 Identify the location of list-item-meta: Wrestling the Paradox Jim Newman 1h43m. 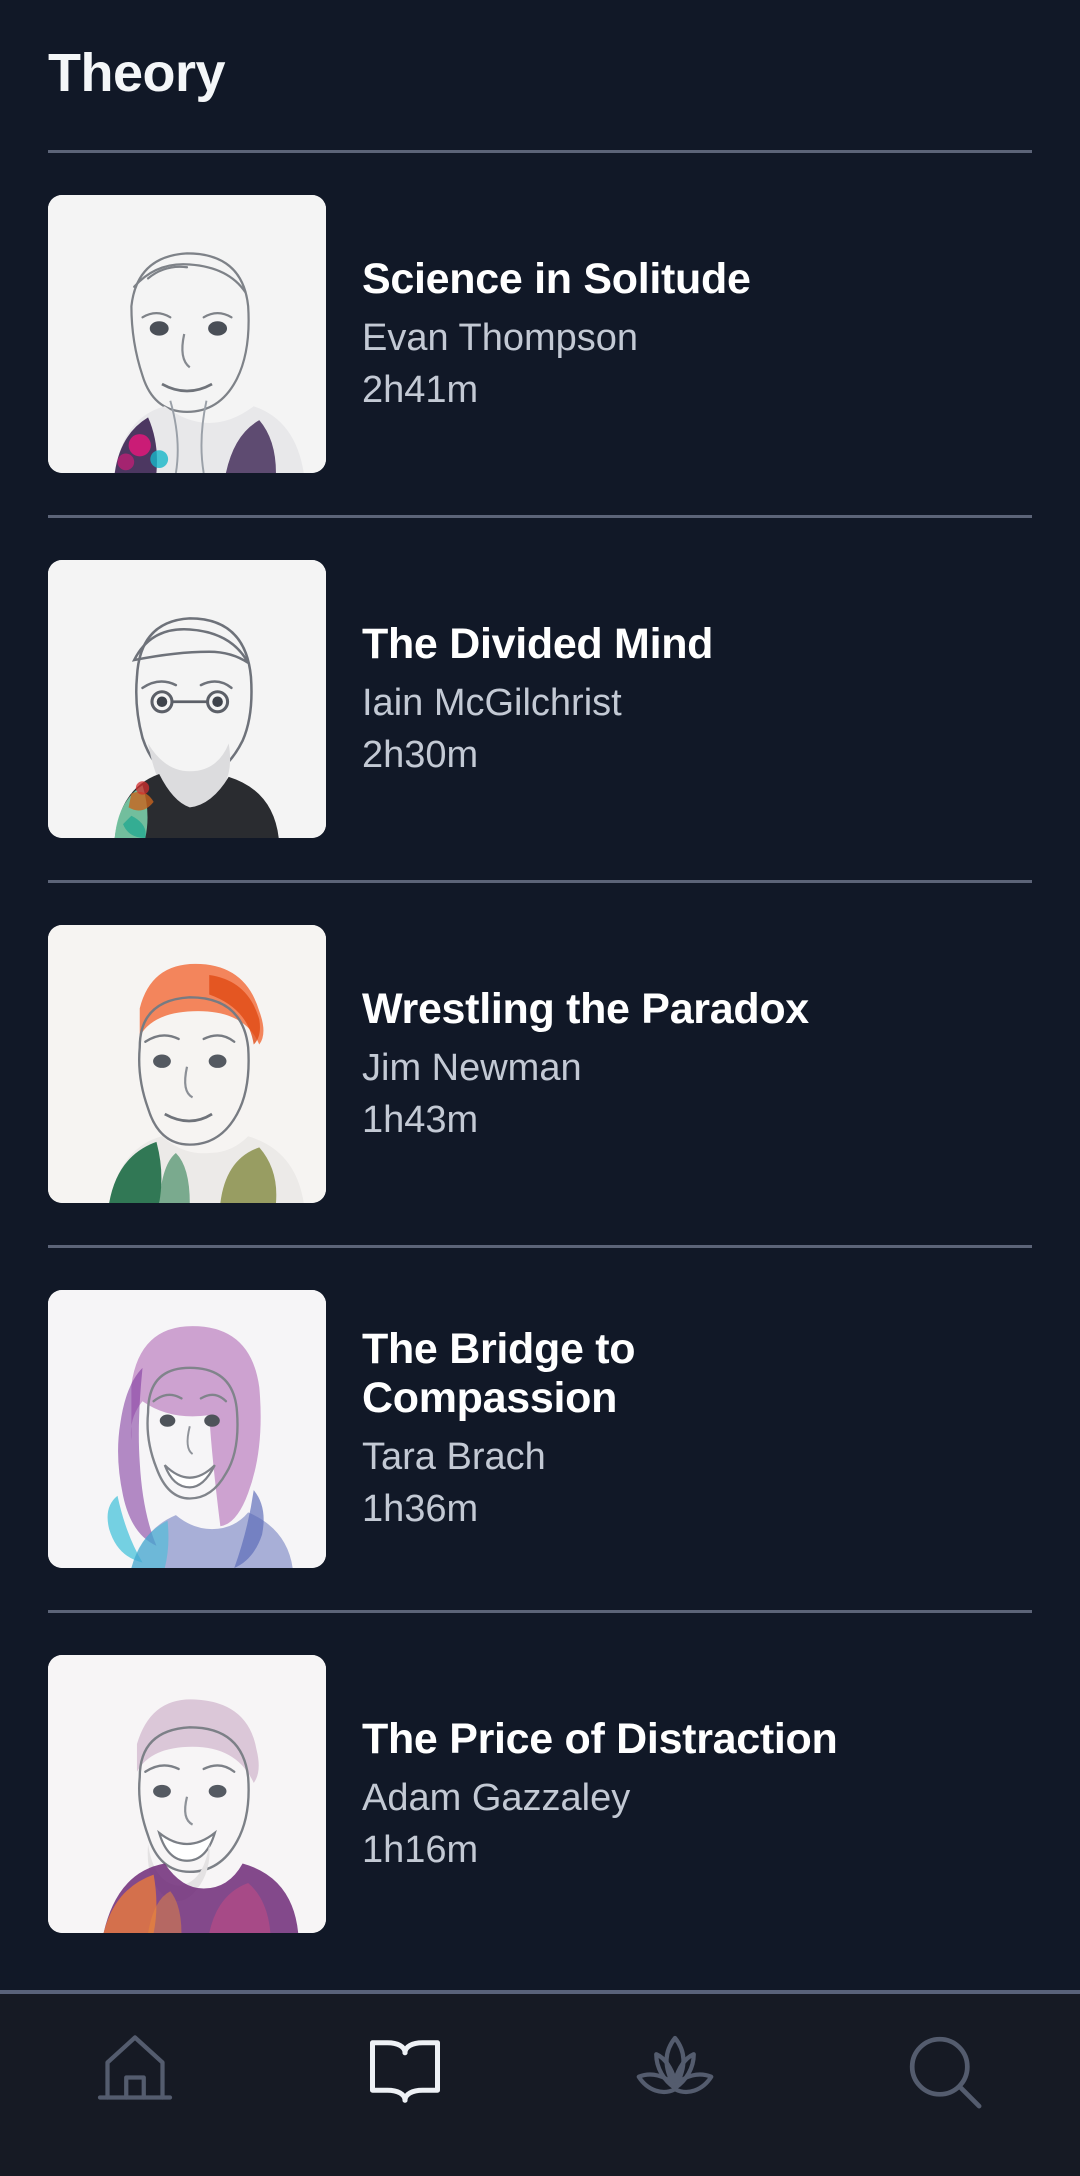
(697, 1064).